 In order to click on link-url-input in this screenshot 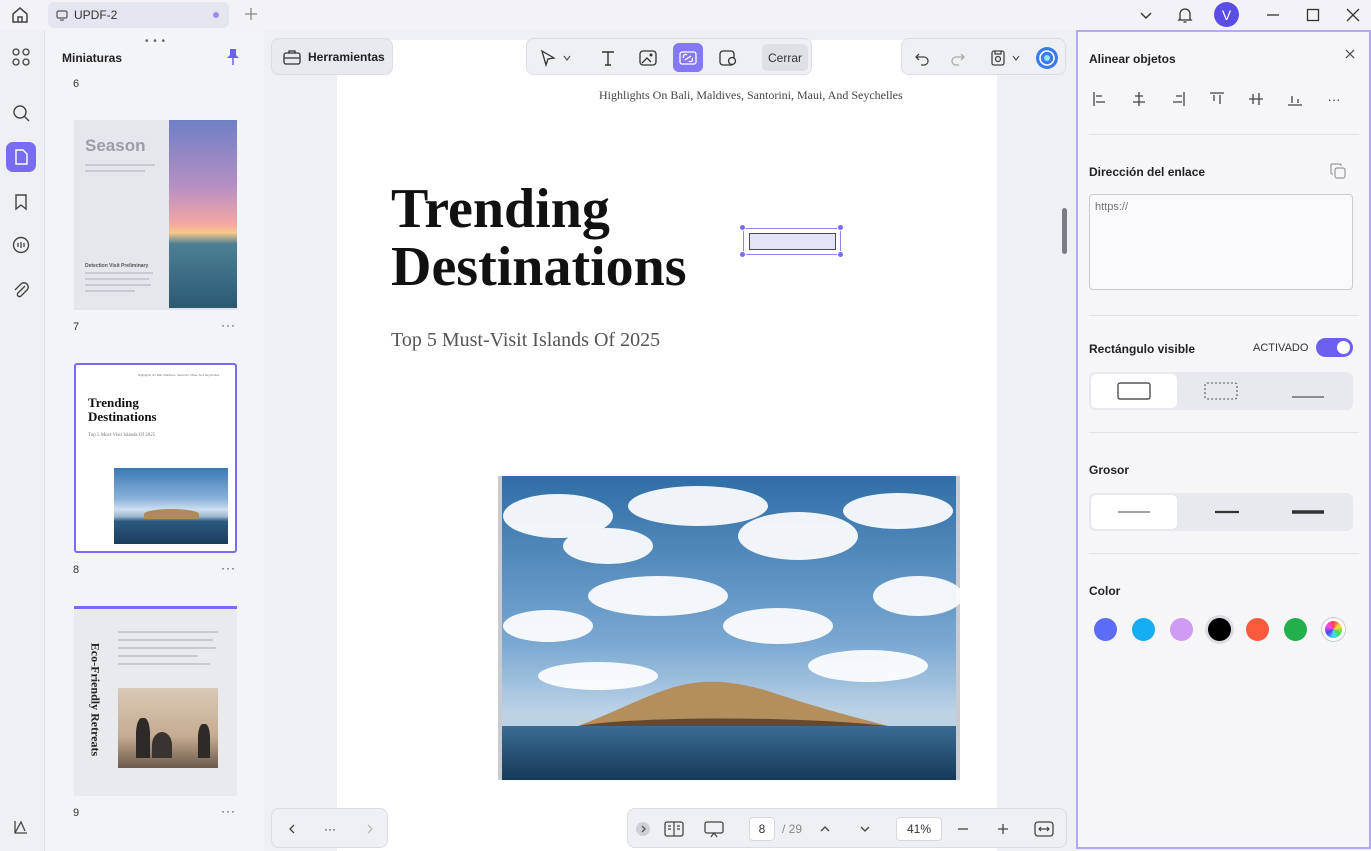, I will do `click(1221, 242)`.